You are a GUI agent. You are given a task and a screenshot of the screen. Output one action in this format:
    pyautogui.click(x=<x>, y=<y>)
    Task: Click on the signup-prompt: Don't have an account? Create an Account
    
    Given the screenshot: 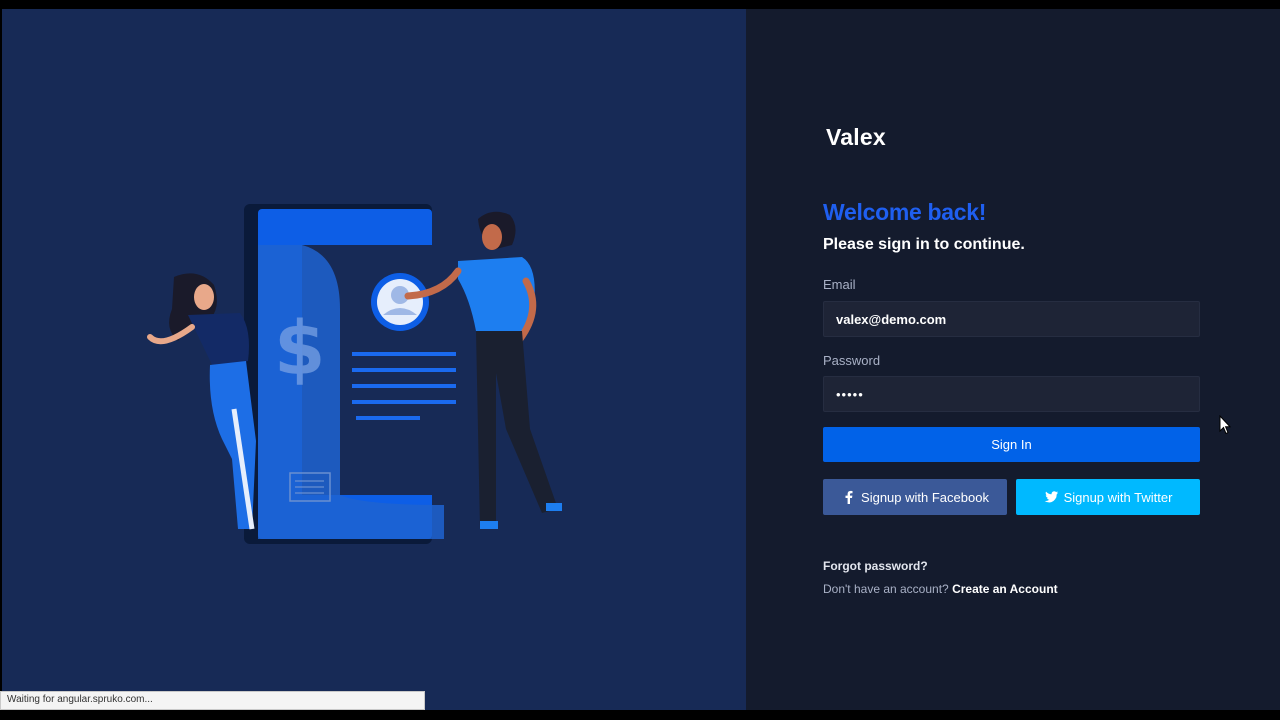 What is the action you would take?
    pyautogui.click(x=940, y=589)
    